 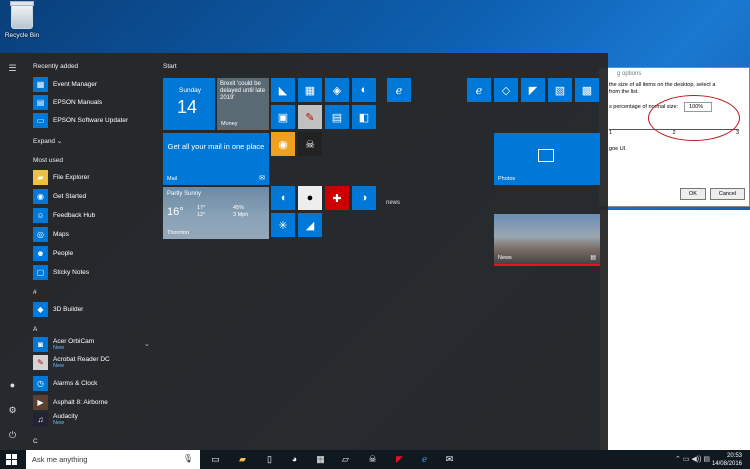 I want to click on tile-app-1: ◣, so click(x=283, y=90).